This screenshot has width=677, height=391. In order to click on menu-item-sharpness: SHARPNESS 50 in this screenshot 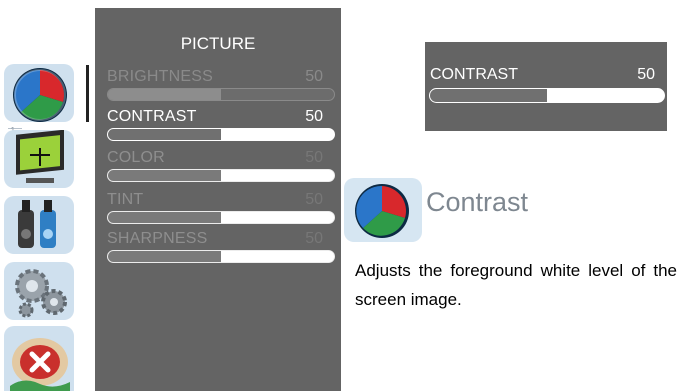, I will do `click(222, 252)`.